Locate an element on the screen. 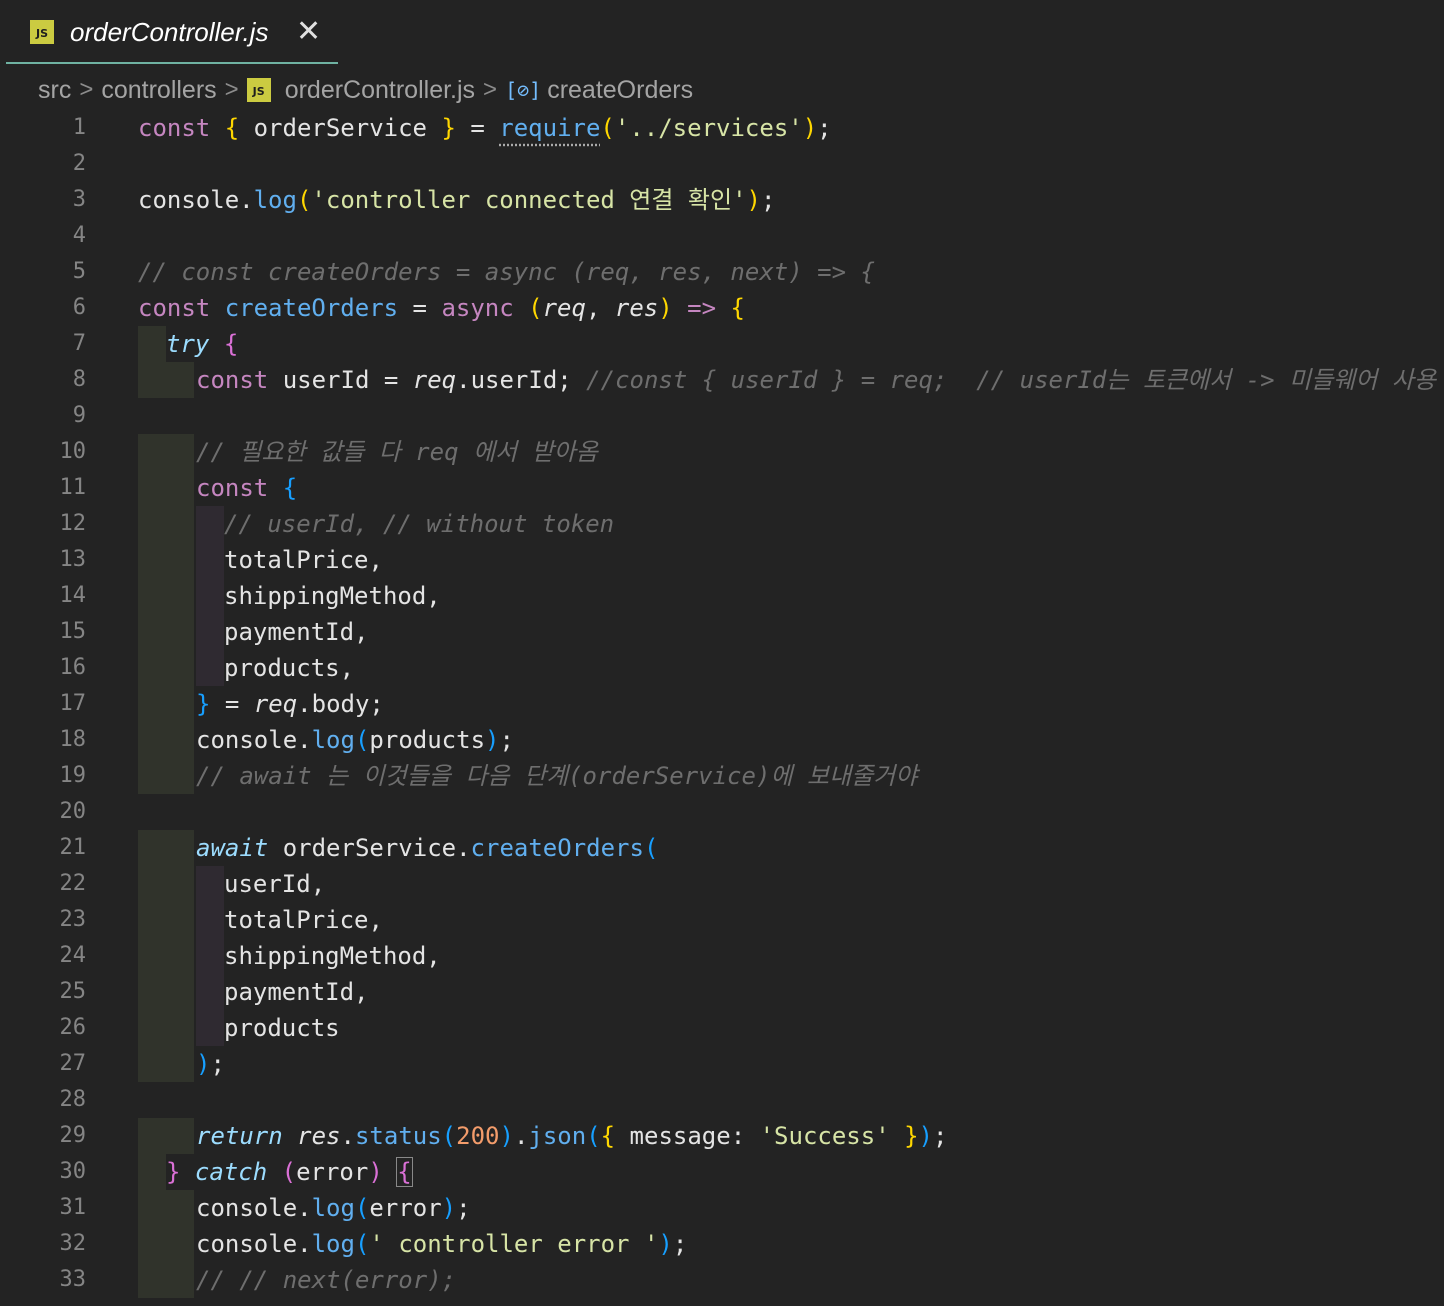 The image size is (1444, 1306). line-number: 22 is located at coordinates (73, 883).